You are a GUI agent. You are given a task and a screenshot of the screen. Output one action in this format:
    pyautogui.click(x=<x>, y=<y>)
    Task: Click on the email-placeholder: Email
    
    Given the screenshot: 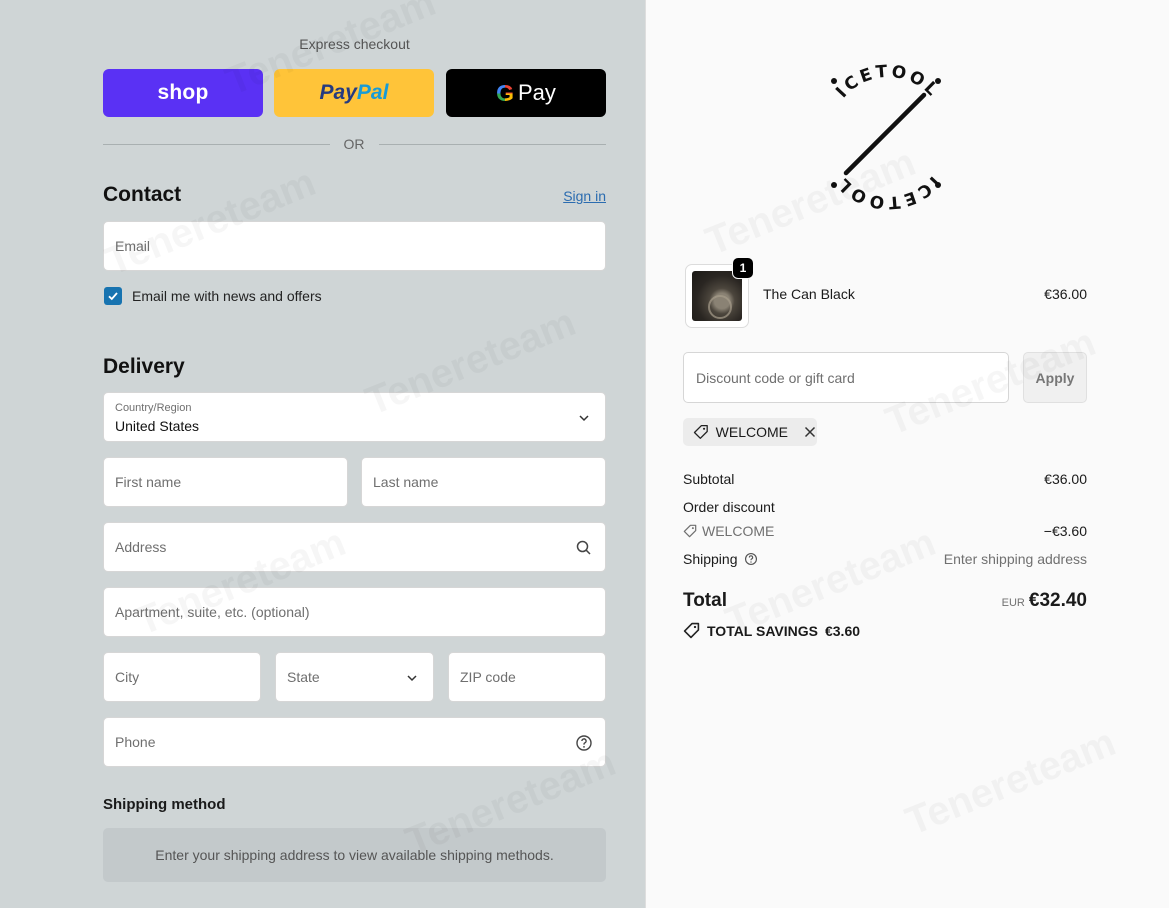 What is the action you would take?
    pyautogui.click(x=133, y=246)
    